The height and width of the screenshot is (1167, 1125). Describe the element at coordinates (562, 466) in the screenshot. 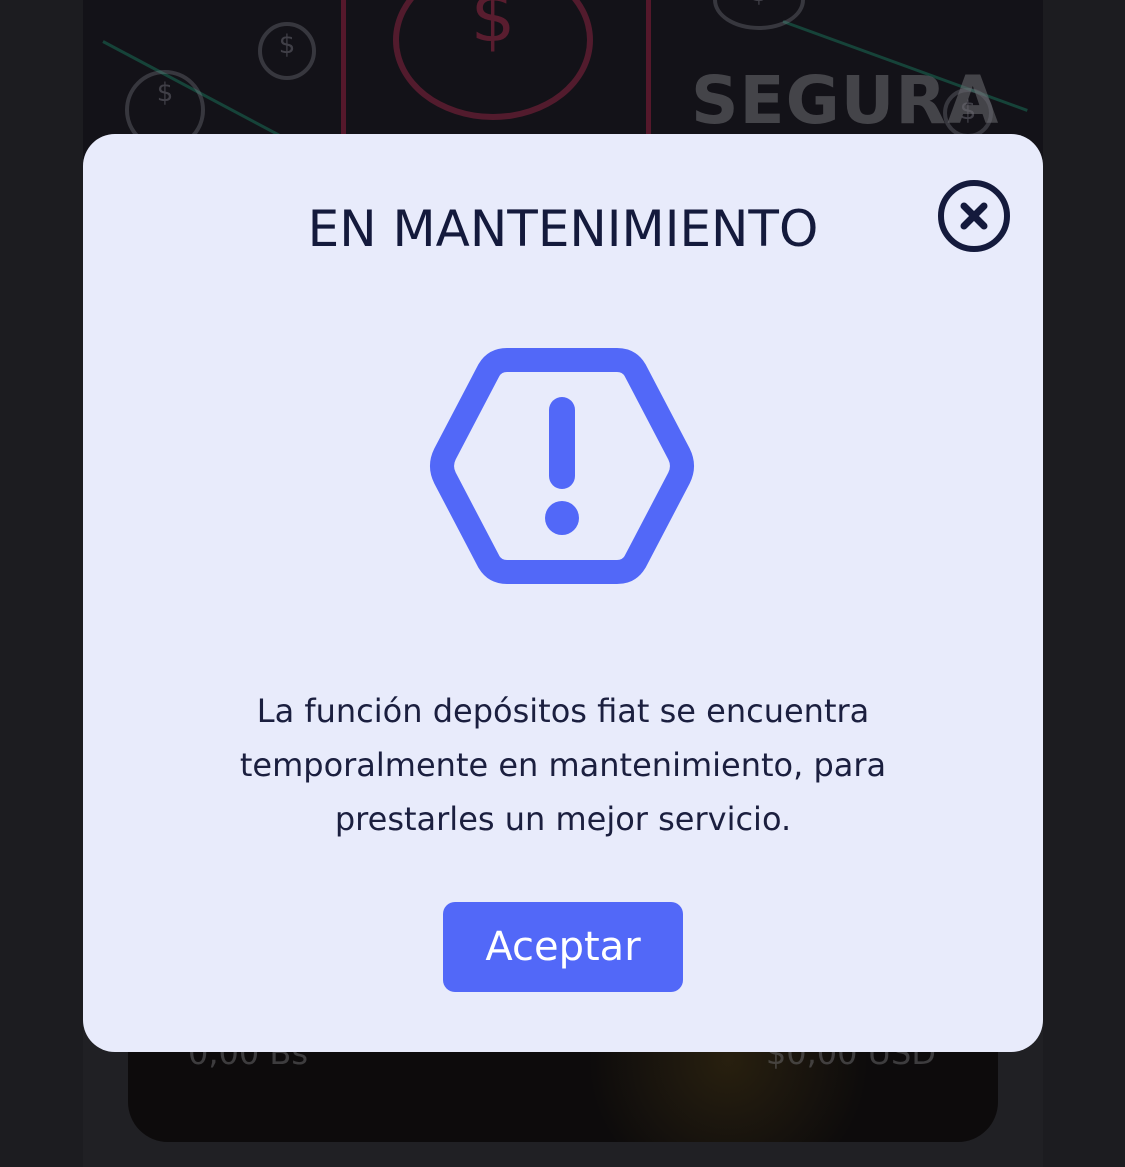

I see `warning-hexagon-icon` at that location.